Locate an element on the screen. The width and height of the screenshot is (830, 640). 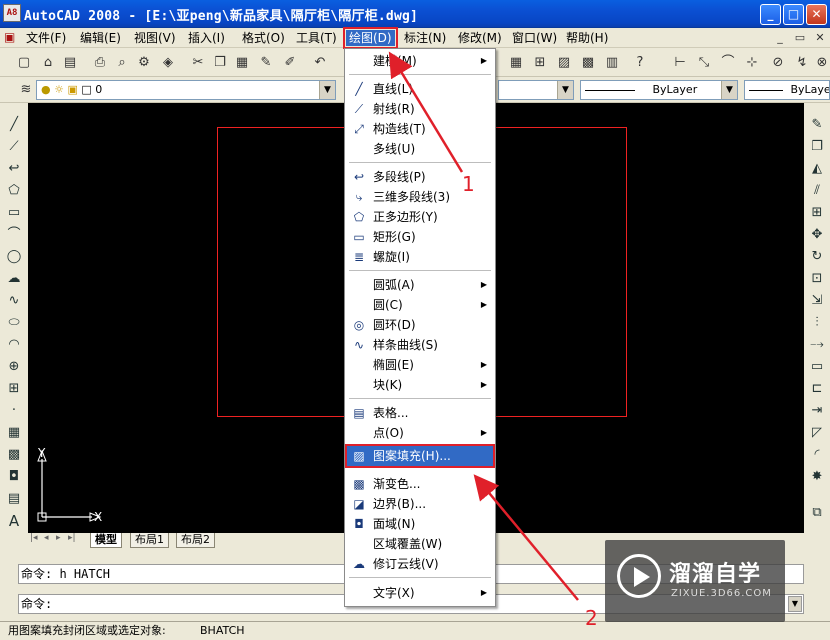
watermark-title: 溜溜自学 is located at coordinates (715, 574).